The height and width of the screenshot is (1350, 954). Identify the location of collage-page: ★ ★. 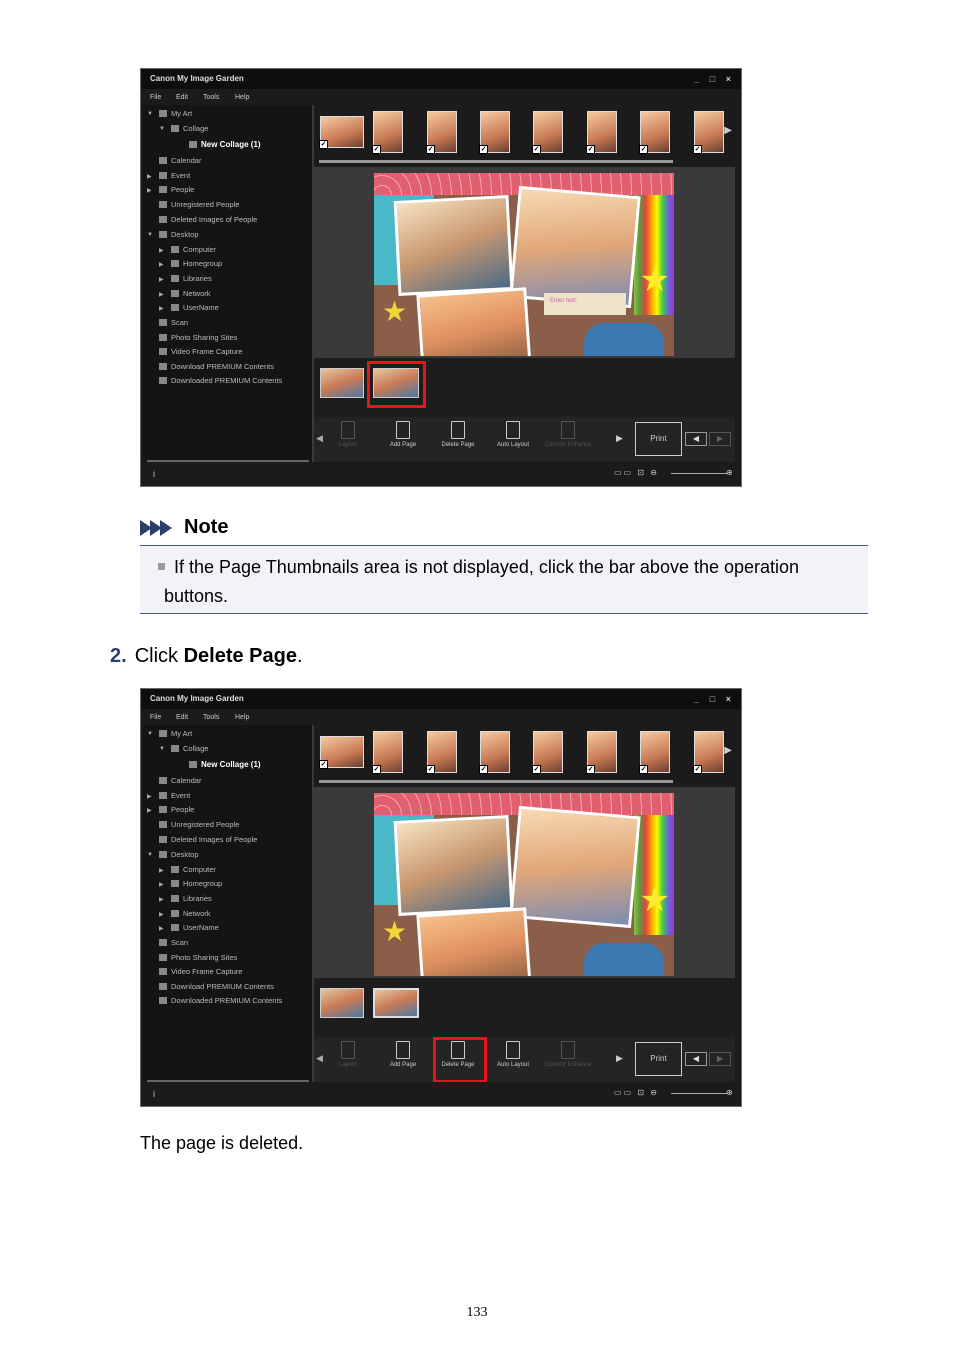
(524, 884).